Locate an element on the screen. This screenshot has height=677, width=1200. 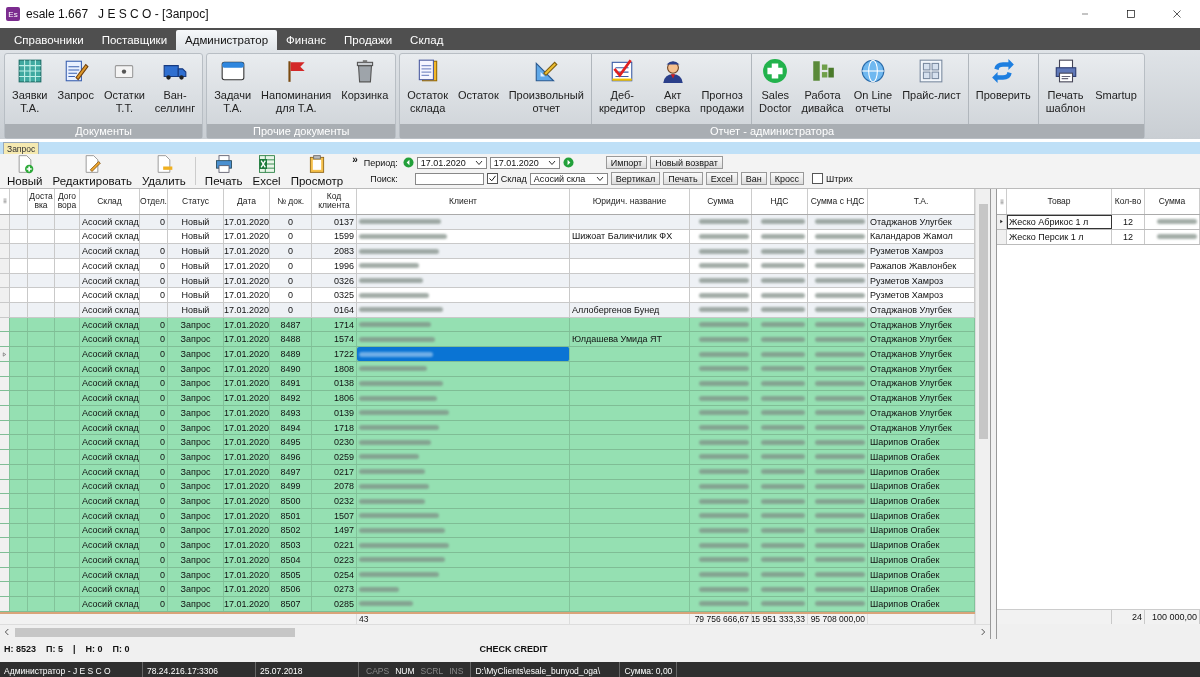
ribbon-button: On Line отчеты is located at coordinates (873, 89).